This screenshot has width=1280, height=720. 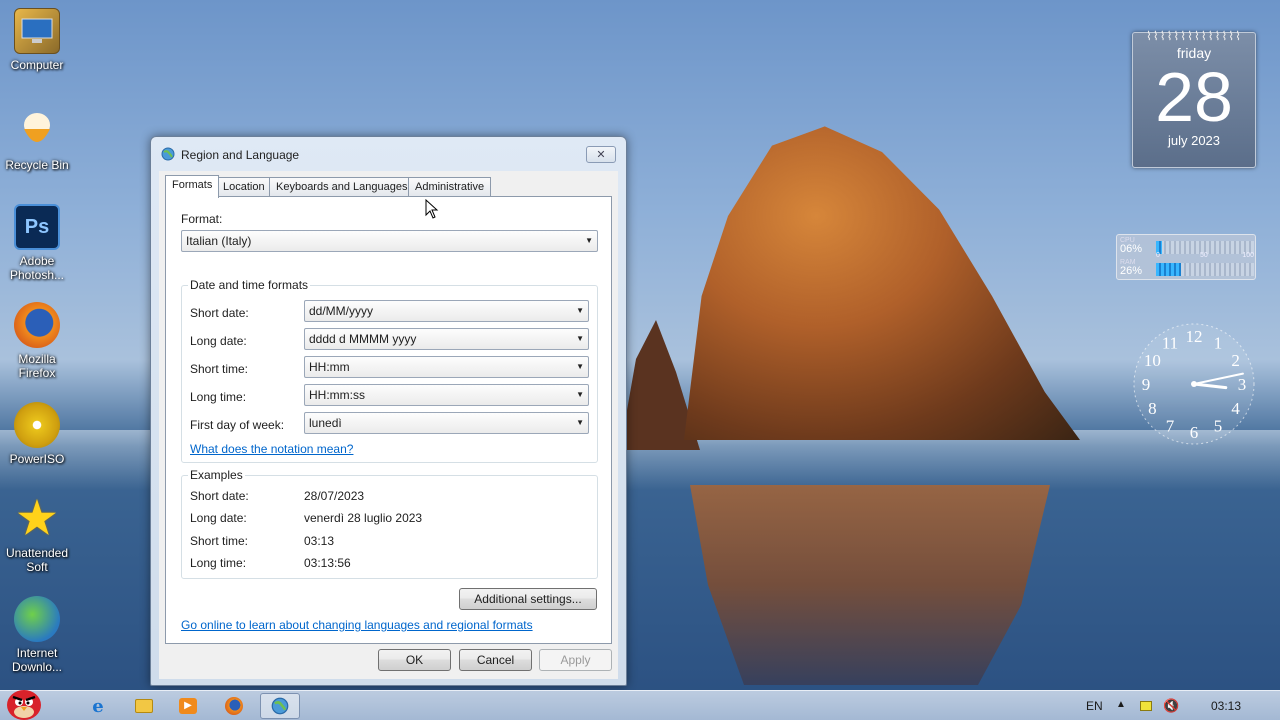 I want to click on tab-administrative: Administrative, so click(x=450, y=187).